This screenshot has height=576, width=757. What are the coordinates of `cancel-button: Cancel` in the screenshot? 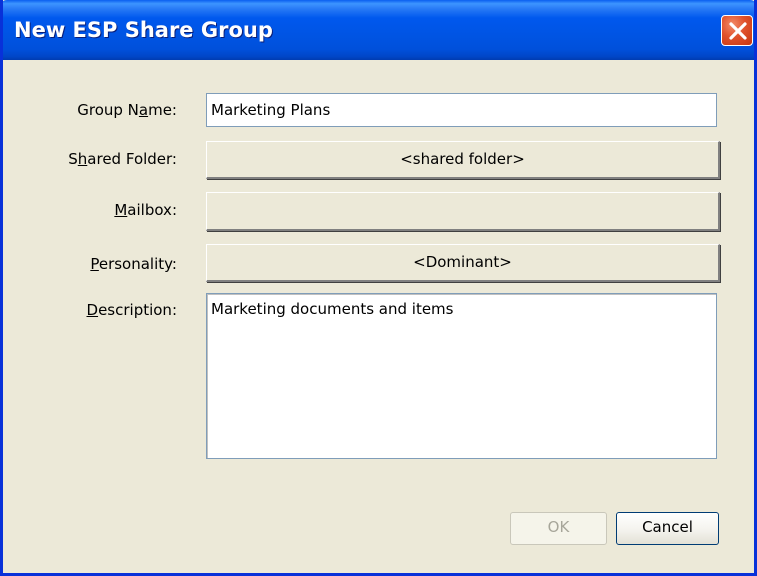 It's located at (667, 528).